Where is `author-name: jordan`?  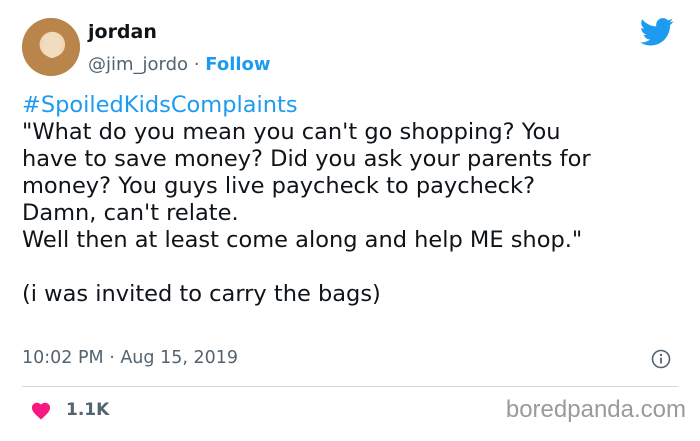
author-name: jordan is located at coordinates (179, 32).